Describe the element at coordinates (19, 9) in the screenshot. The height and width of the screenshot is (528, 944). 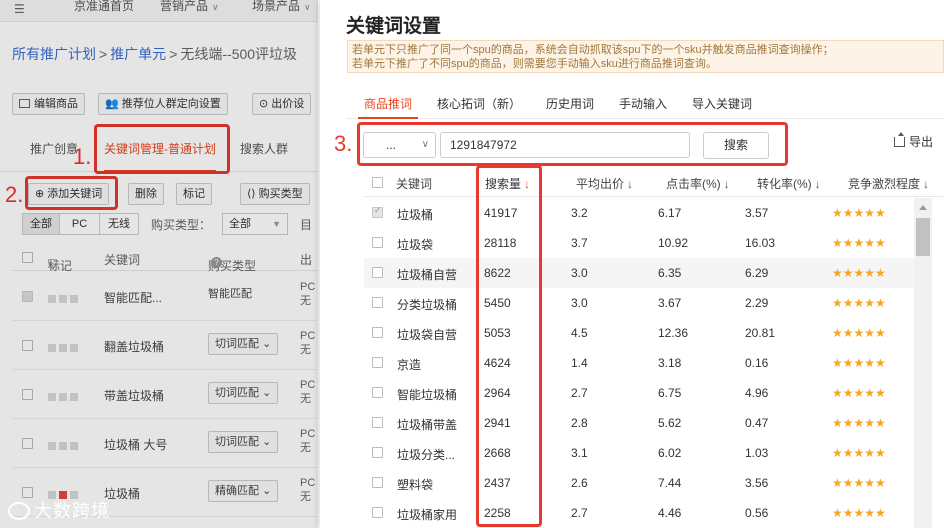
I see `menu-icon: ☰` at that location.